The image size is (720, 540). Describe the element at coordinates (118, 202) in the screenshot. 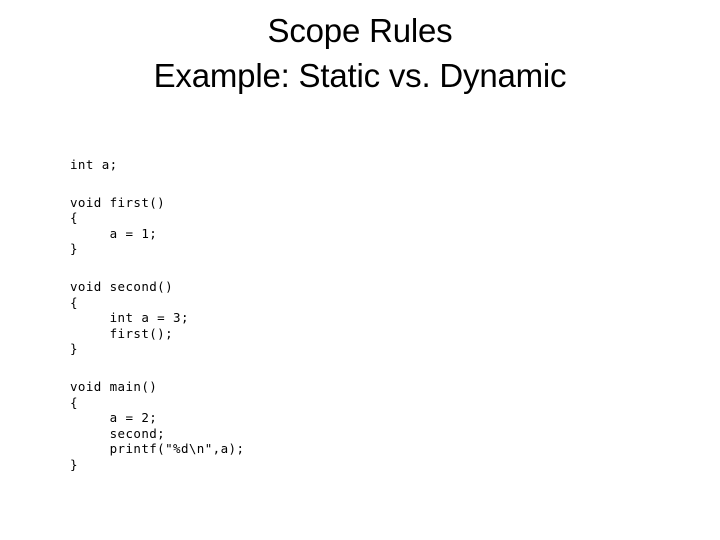

I see `code-line: void first()` at that location.